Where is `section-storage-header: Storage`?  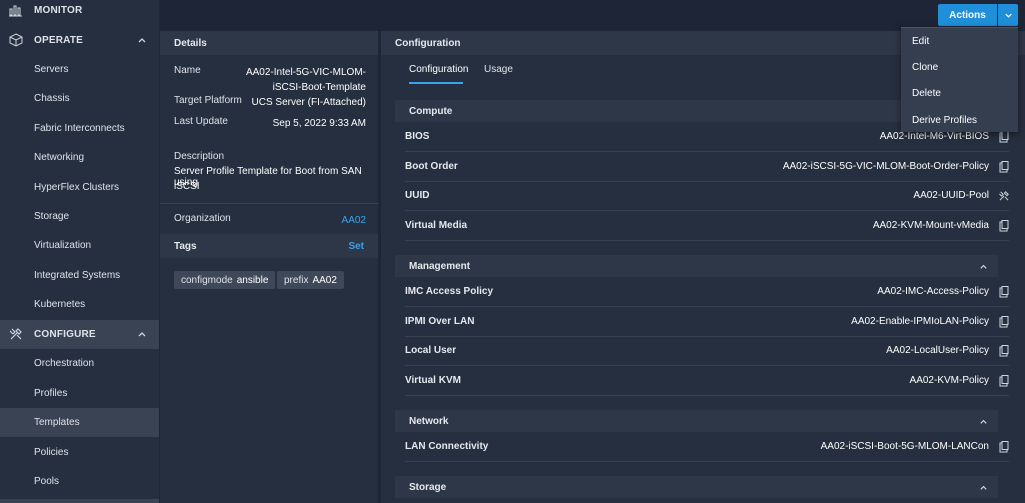 section-storage-header: Storage is located at coordinates (696, 487).